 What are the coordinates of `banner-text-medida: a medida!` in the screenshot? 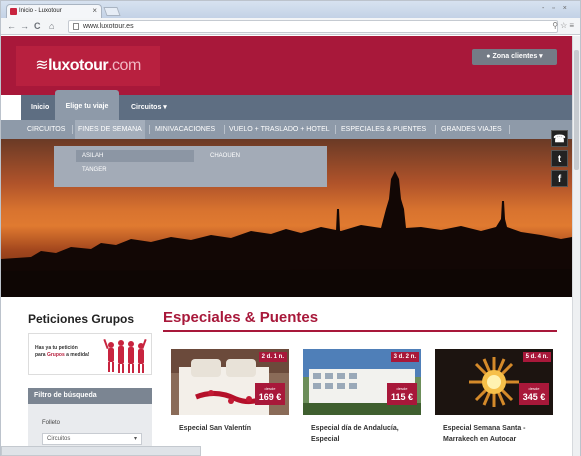 It's located at (77, 355).